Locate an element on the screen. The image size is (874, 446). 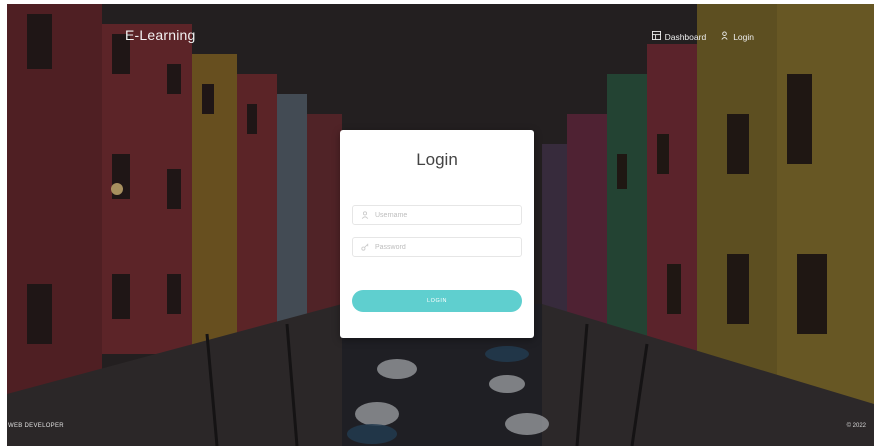
nav-item-dashboard: Dashboard is located at coordinates (679, 36).